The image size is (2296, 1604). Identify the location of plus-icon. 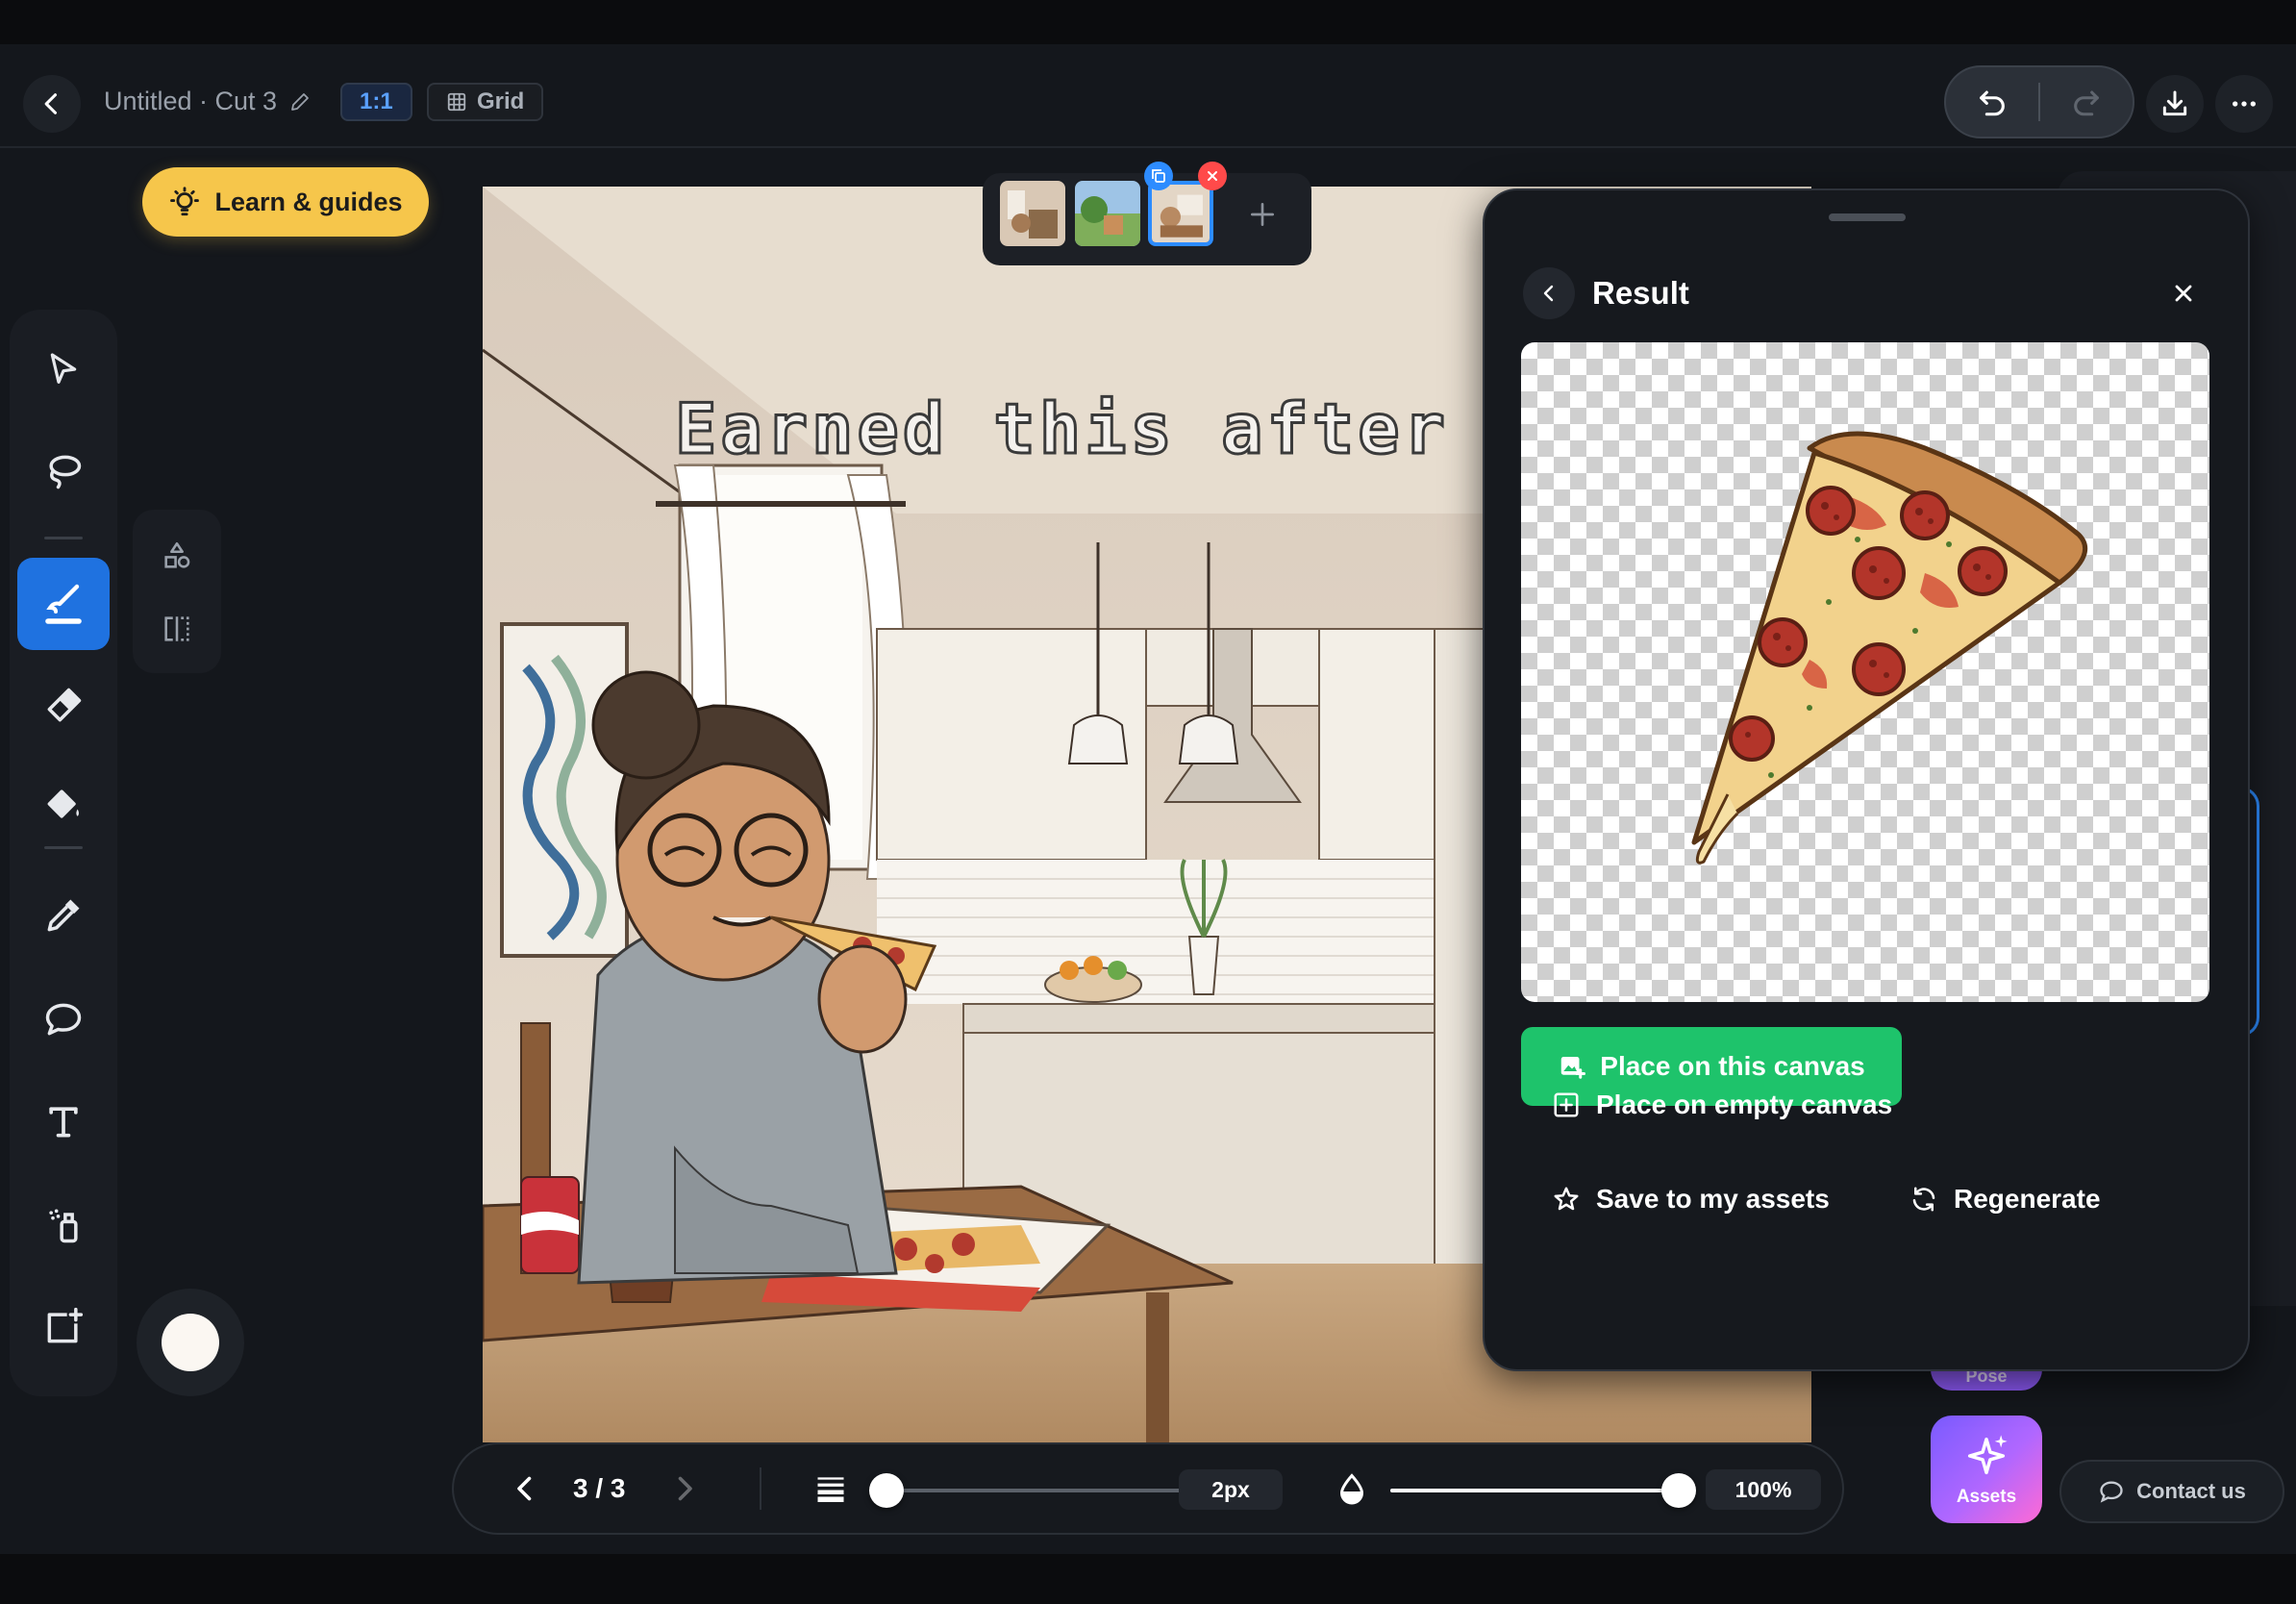
(1262, 214).